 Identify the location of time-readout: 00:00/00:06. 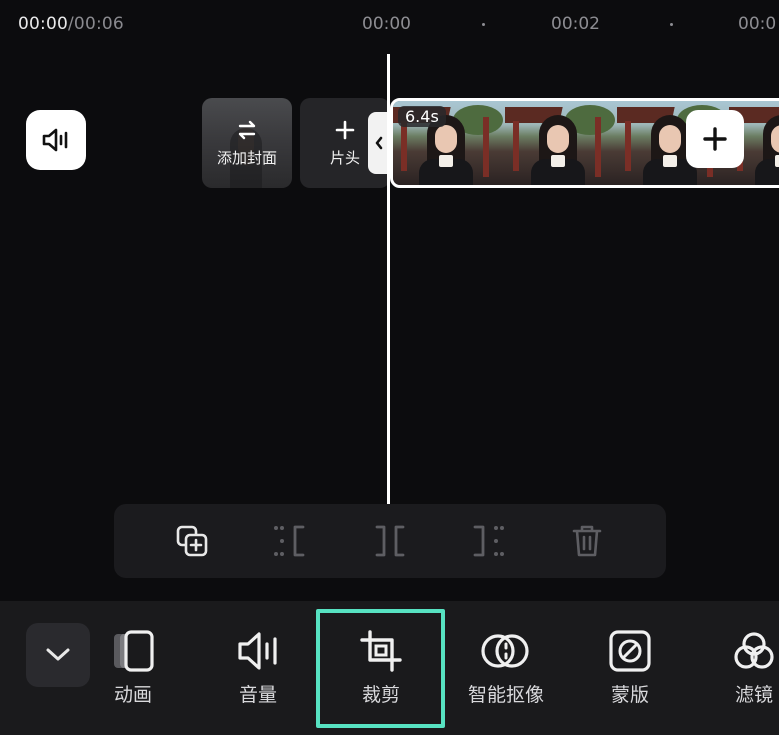
(71, 24).